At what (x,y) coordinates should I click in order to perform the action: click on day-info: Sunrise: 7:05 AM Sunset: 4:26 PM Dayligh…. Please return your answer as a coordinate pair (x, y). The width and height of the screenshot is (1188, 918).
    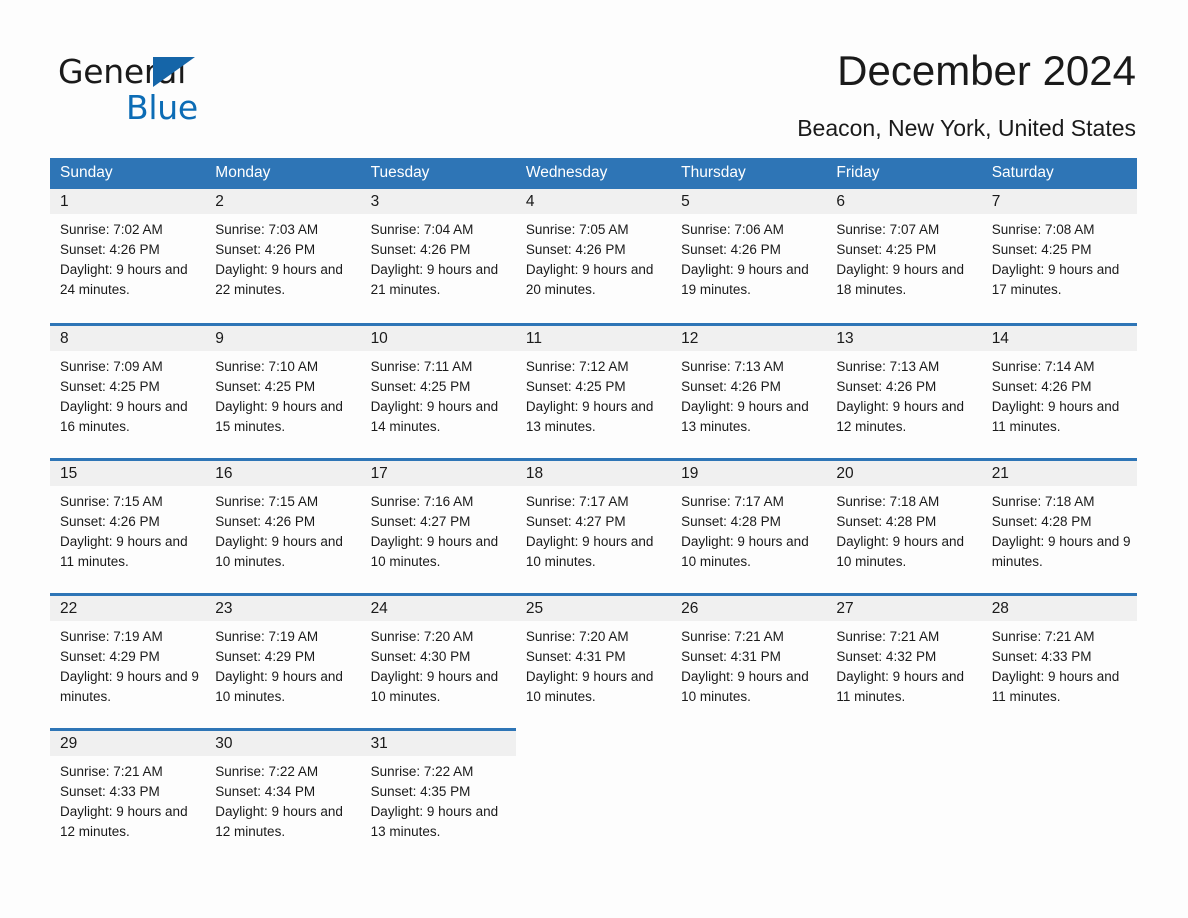
    Looking at the image, I should click on (593, 257).